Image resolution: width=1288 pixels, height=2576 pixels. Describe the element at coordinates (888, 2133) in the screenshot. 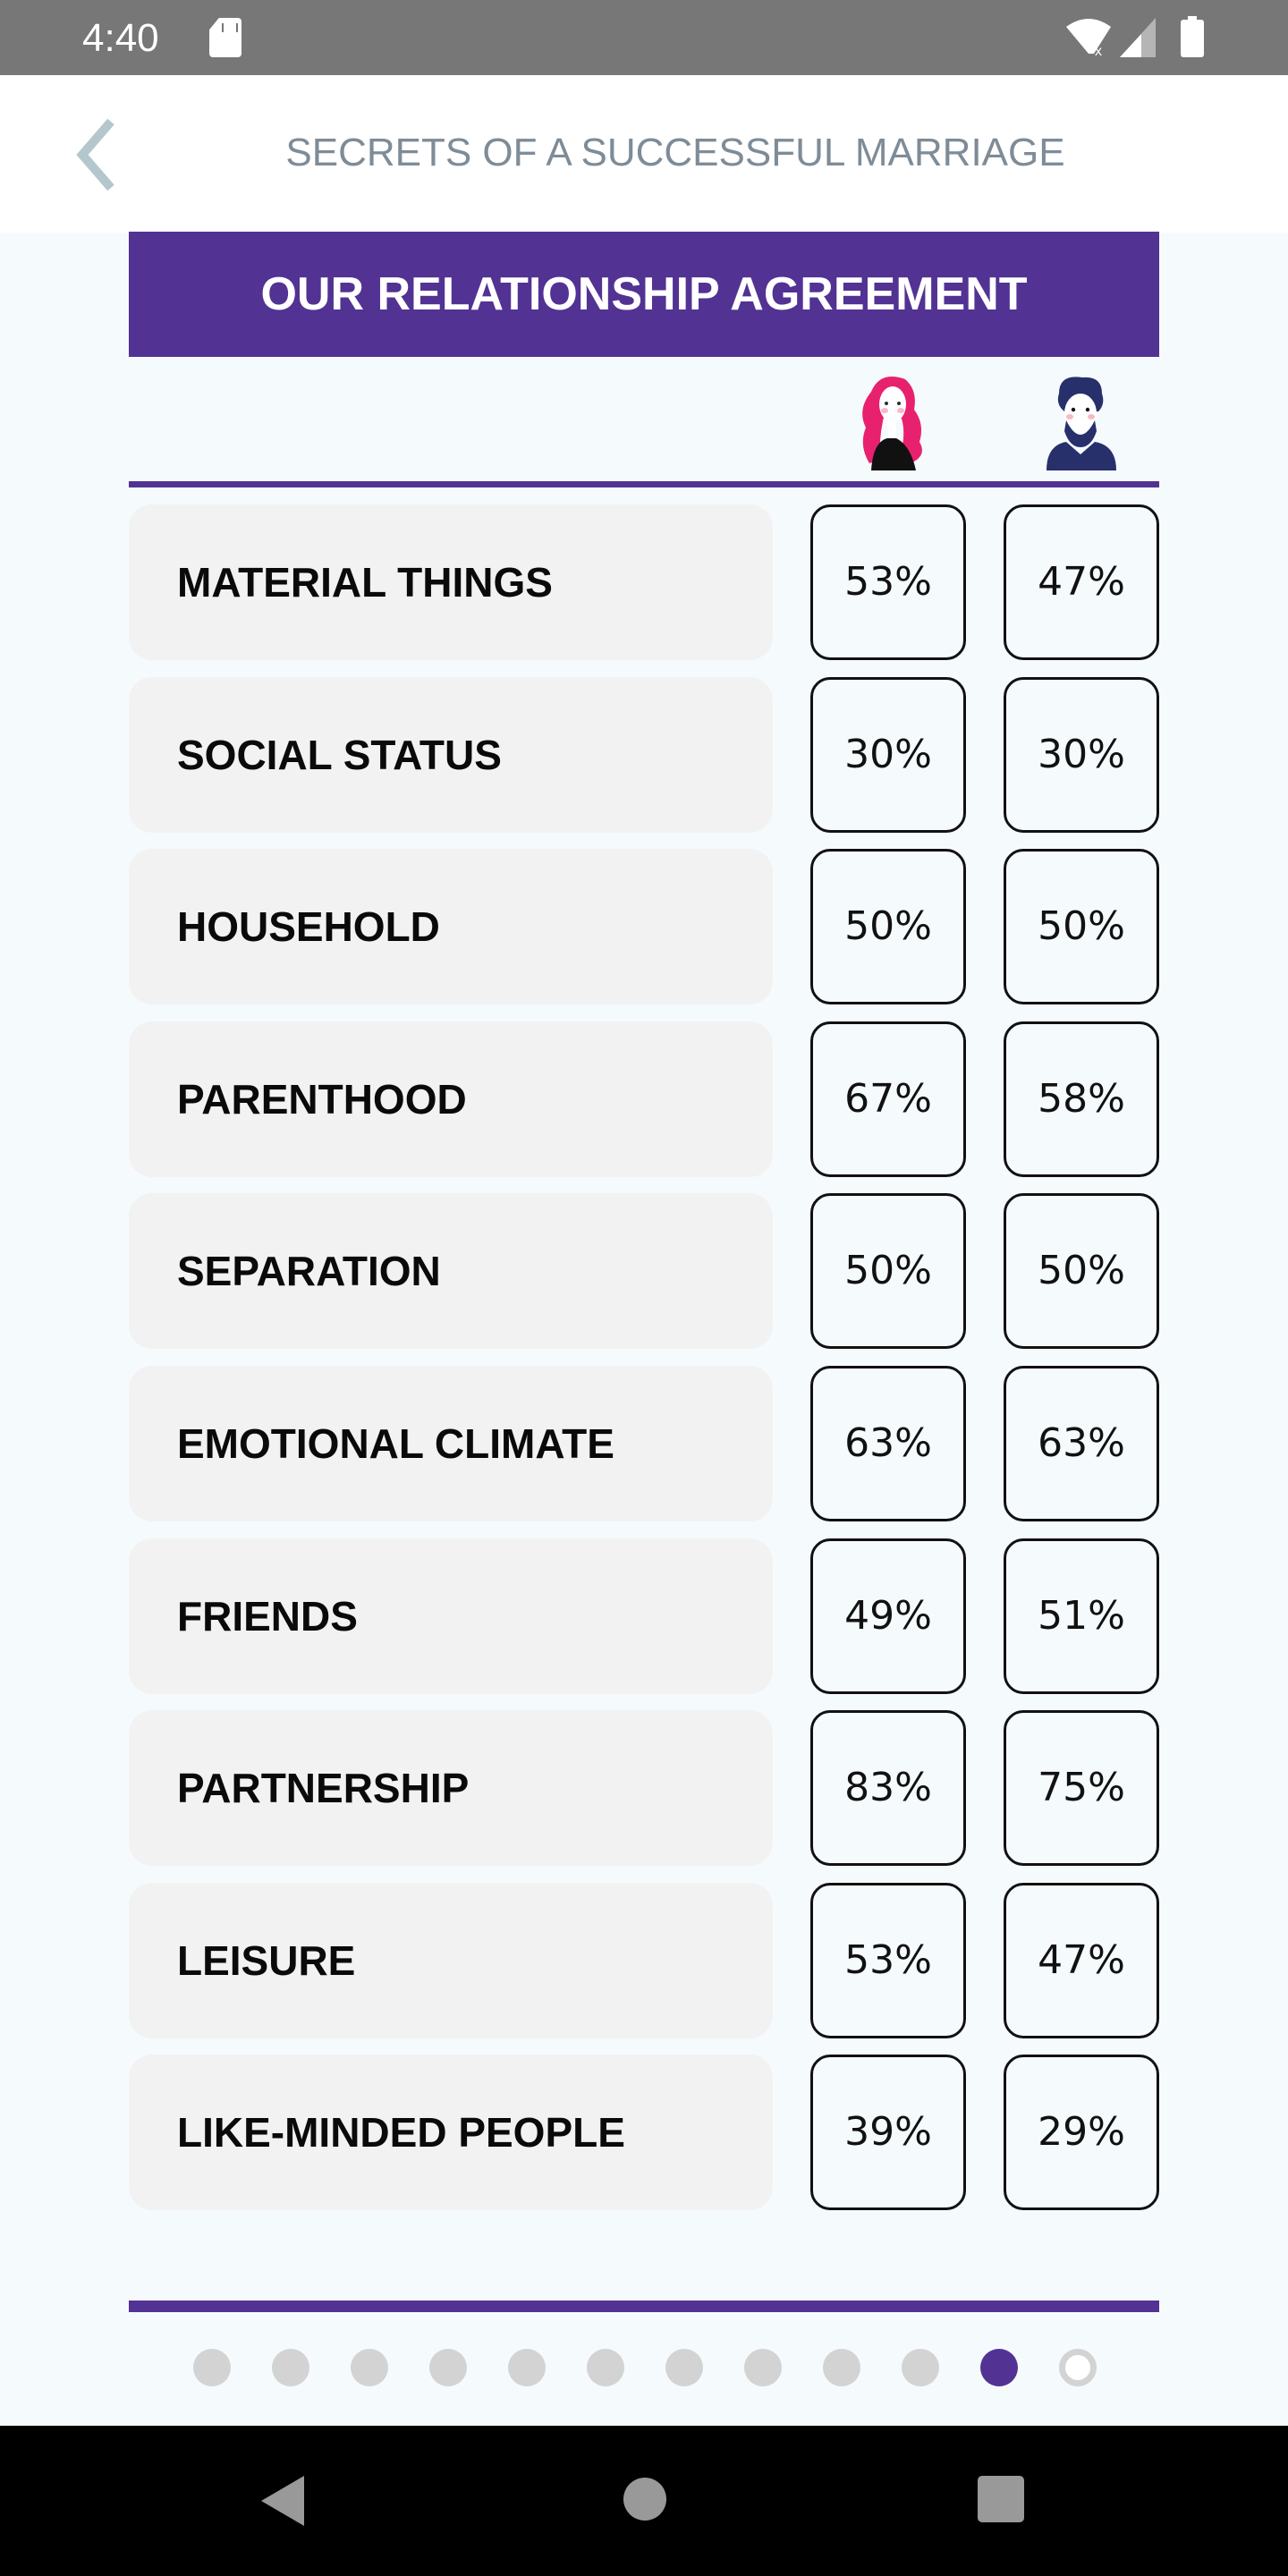

I see `her-percentage: 39%` at that location.